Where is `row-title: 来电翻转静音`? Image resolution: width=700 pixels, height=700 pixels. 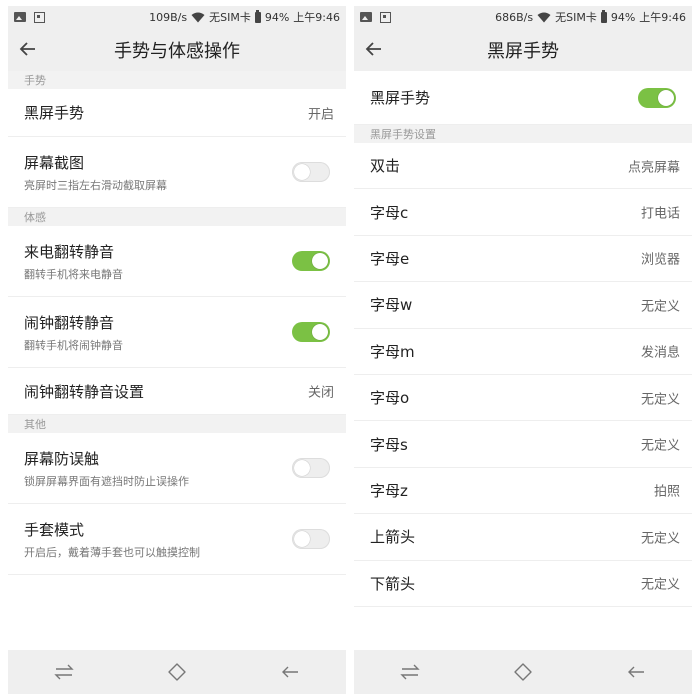
row-title: 来电翻转静音 is located at coordinates (69, 252).